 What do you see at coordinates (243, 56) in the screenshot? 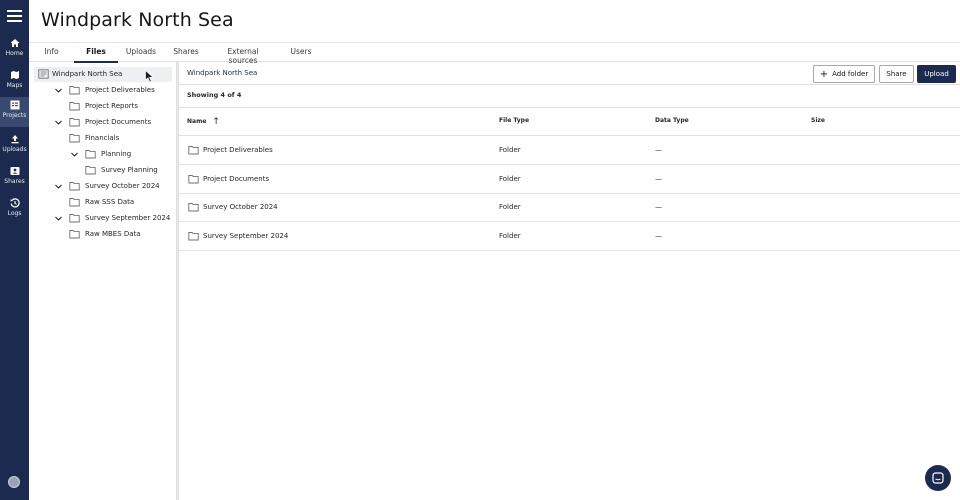
I see `tab-external-sources: External sources` at bounding box center [243, 56].